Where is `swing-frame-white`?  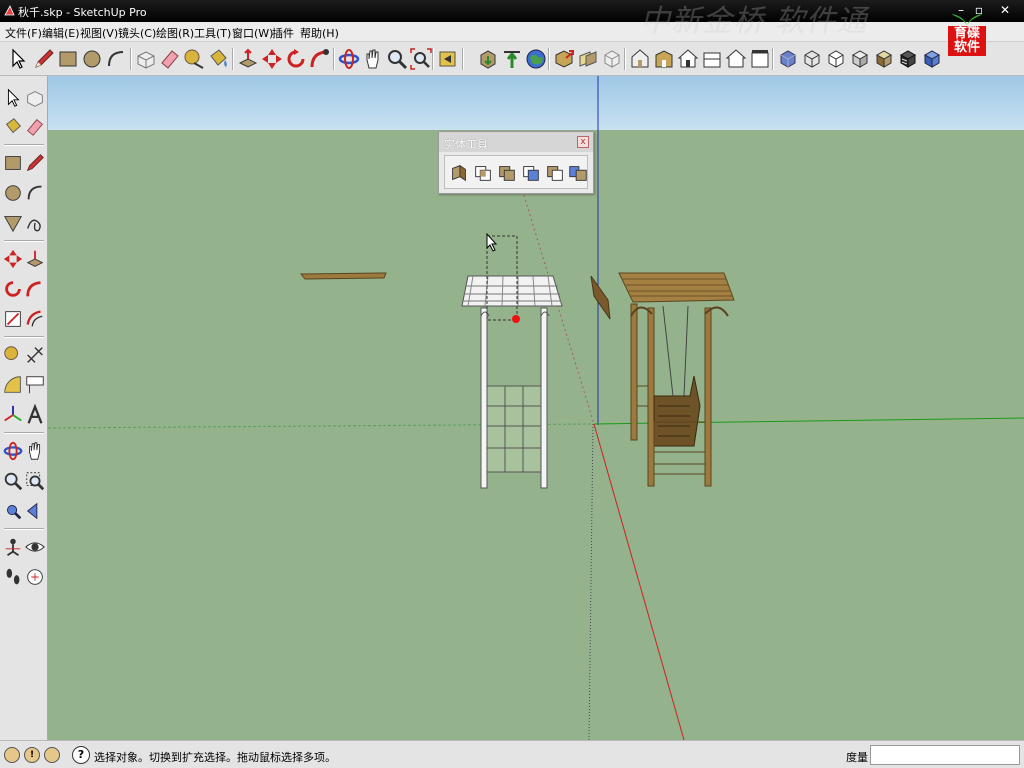 swing-frame-white is located at coordinates (512, 362).